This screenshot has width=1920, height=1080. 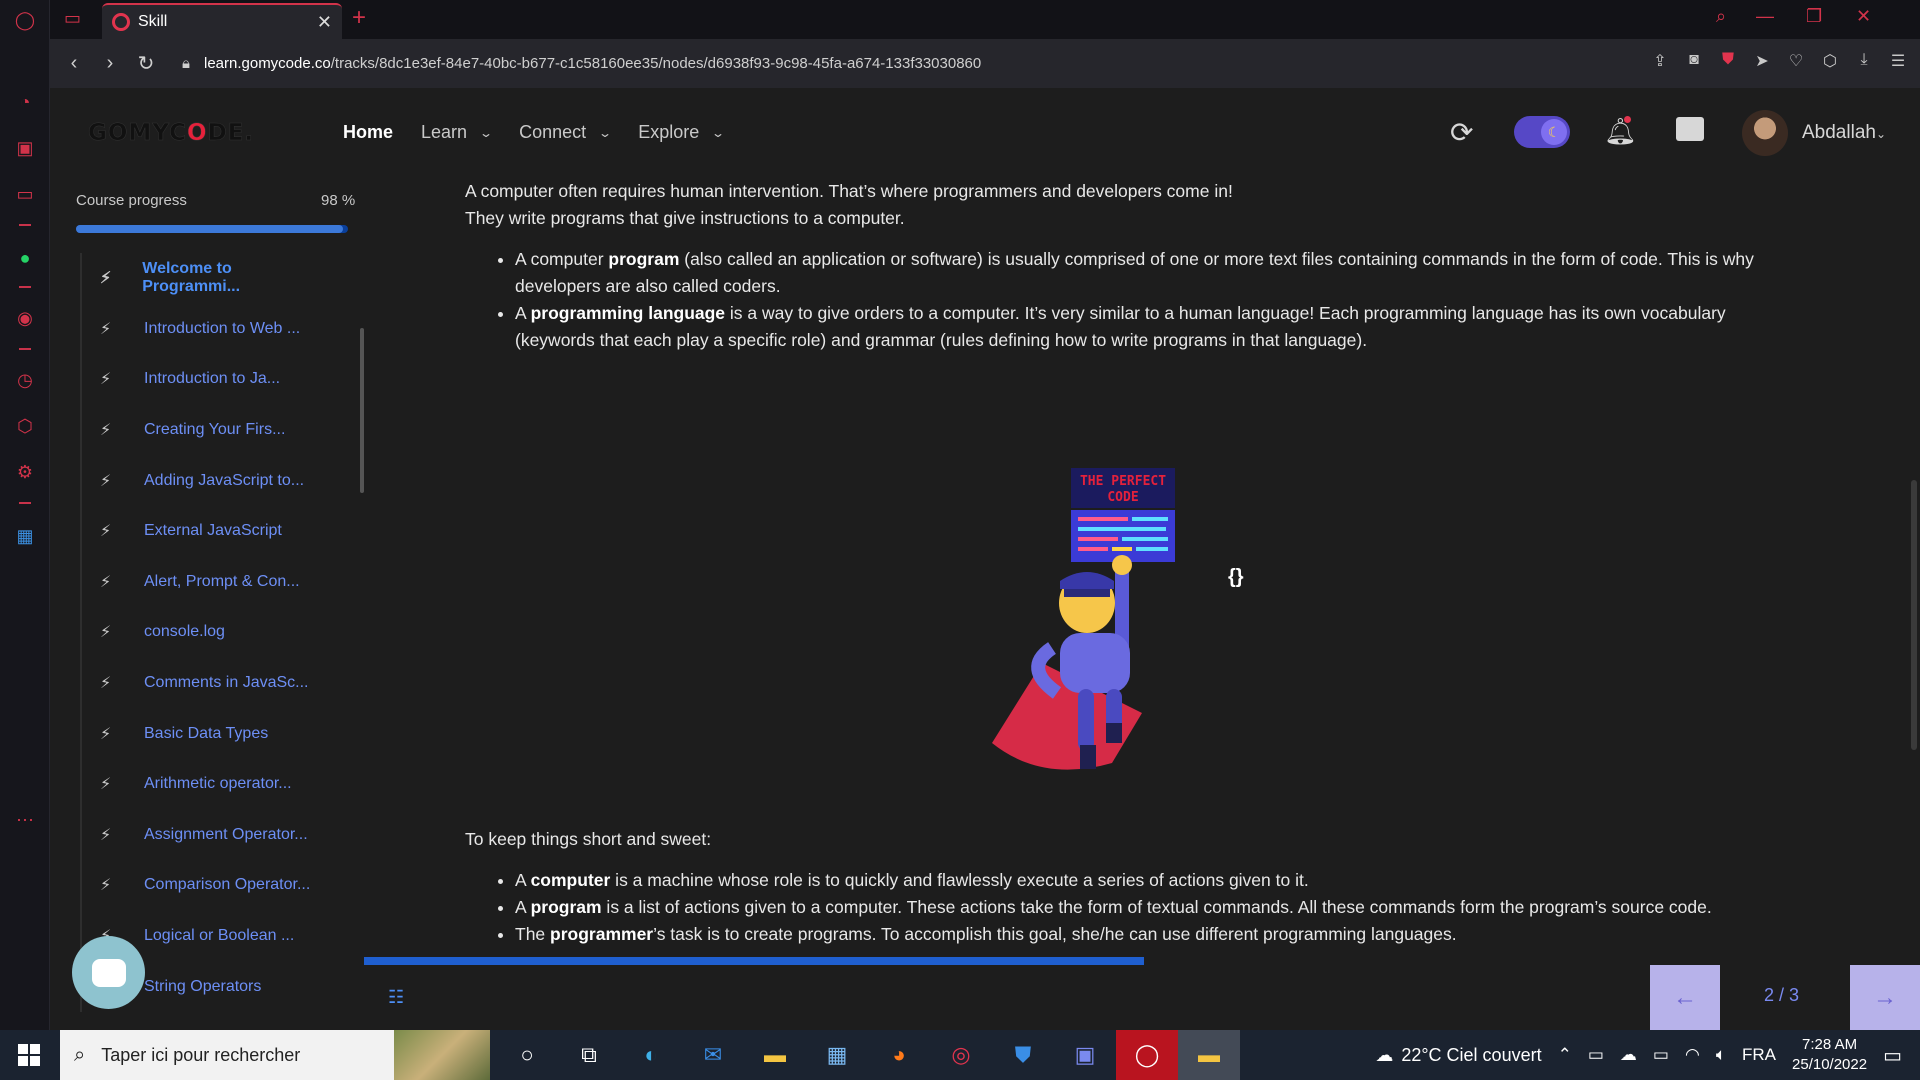 What do you see at coordinates (565, 132) in the screenshot?
I see `nav-connect: Connect ⌄` at bounding box center [565, 132].